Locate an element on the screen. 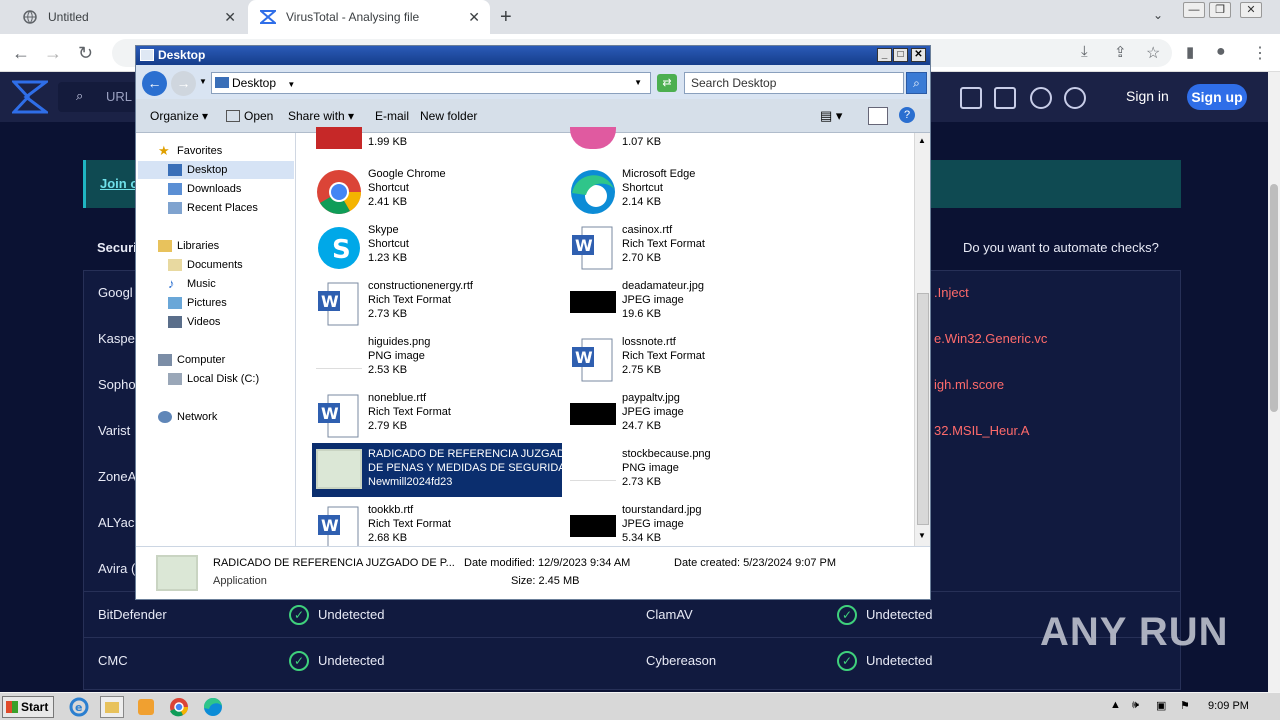  edge-taskbar-icon is located at coordinates (214, 707).